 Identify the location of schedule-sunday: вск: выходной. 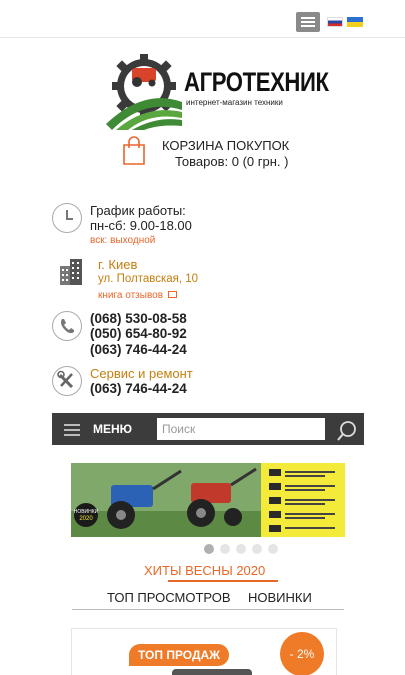
(123, 240).